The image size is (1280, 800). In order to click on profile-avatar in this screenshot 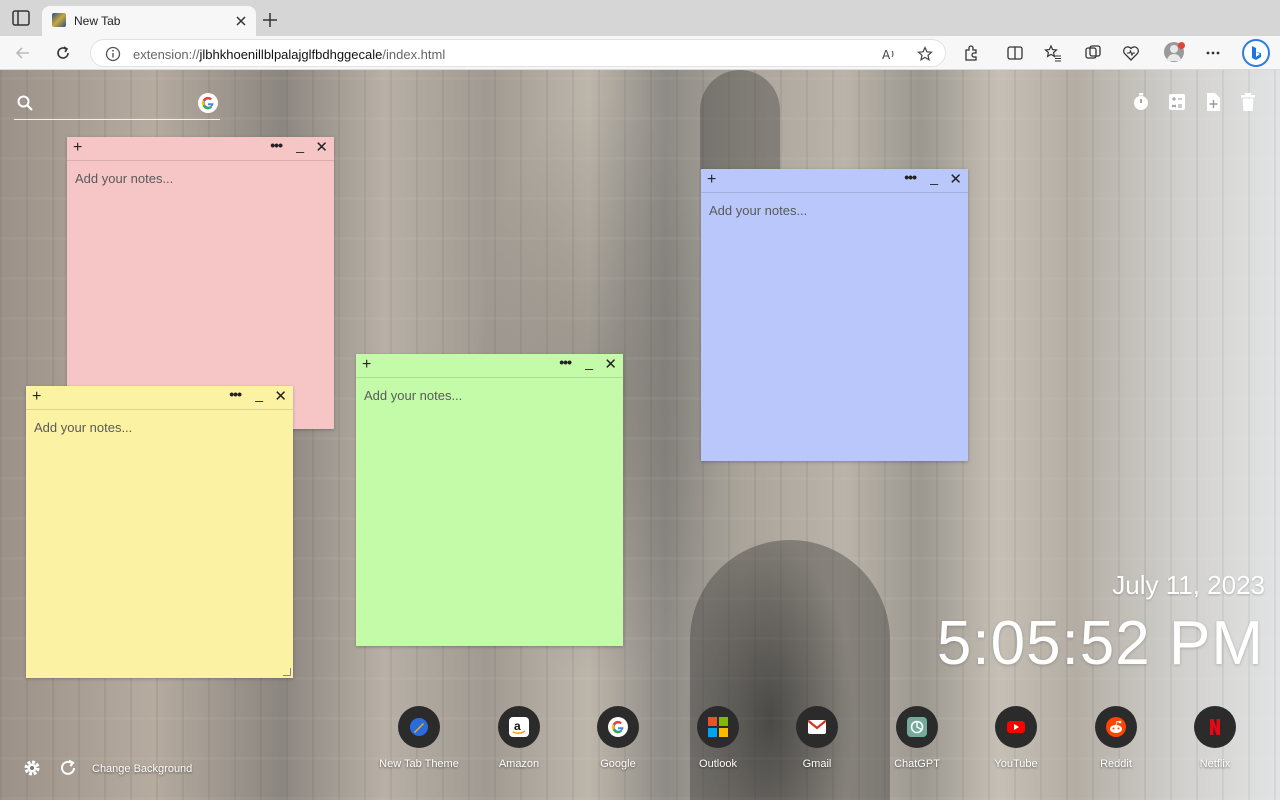, I will do `click(1174, 52)`.